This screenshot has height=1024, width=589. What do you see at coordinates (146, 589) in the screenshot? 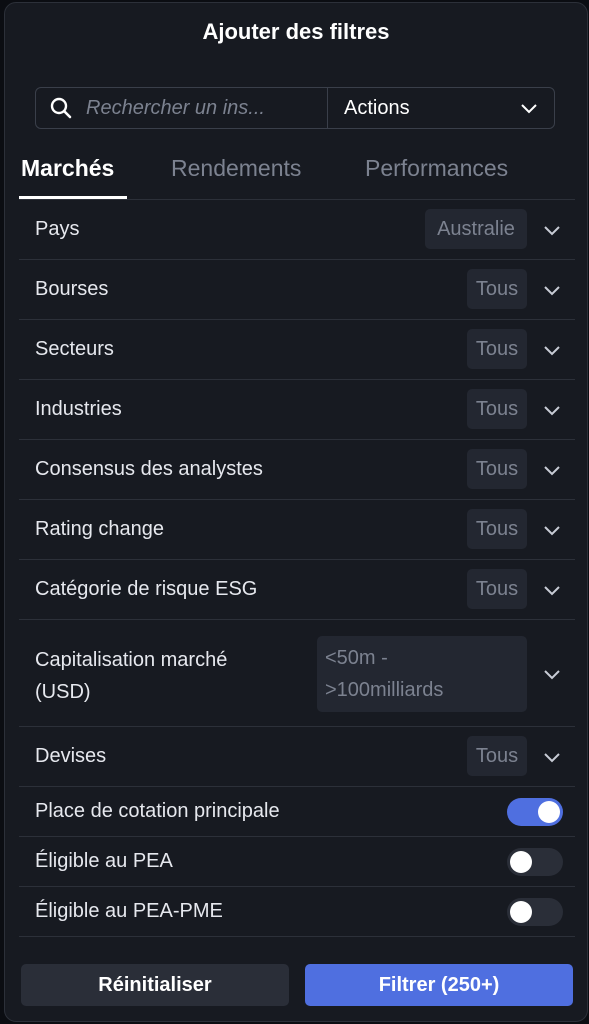
I see `filter-label: Catégorie de risque ESG` at bounding box center [146, 589].